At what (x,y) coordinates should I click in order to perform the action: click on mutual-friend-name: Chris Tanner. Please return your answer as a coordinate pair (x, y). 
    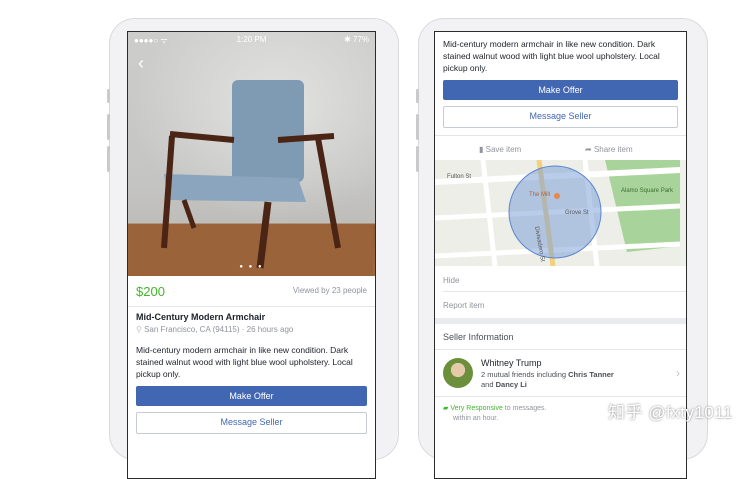
    Looking at the image, I should click on (591, 374).